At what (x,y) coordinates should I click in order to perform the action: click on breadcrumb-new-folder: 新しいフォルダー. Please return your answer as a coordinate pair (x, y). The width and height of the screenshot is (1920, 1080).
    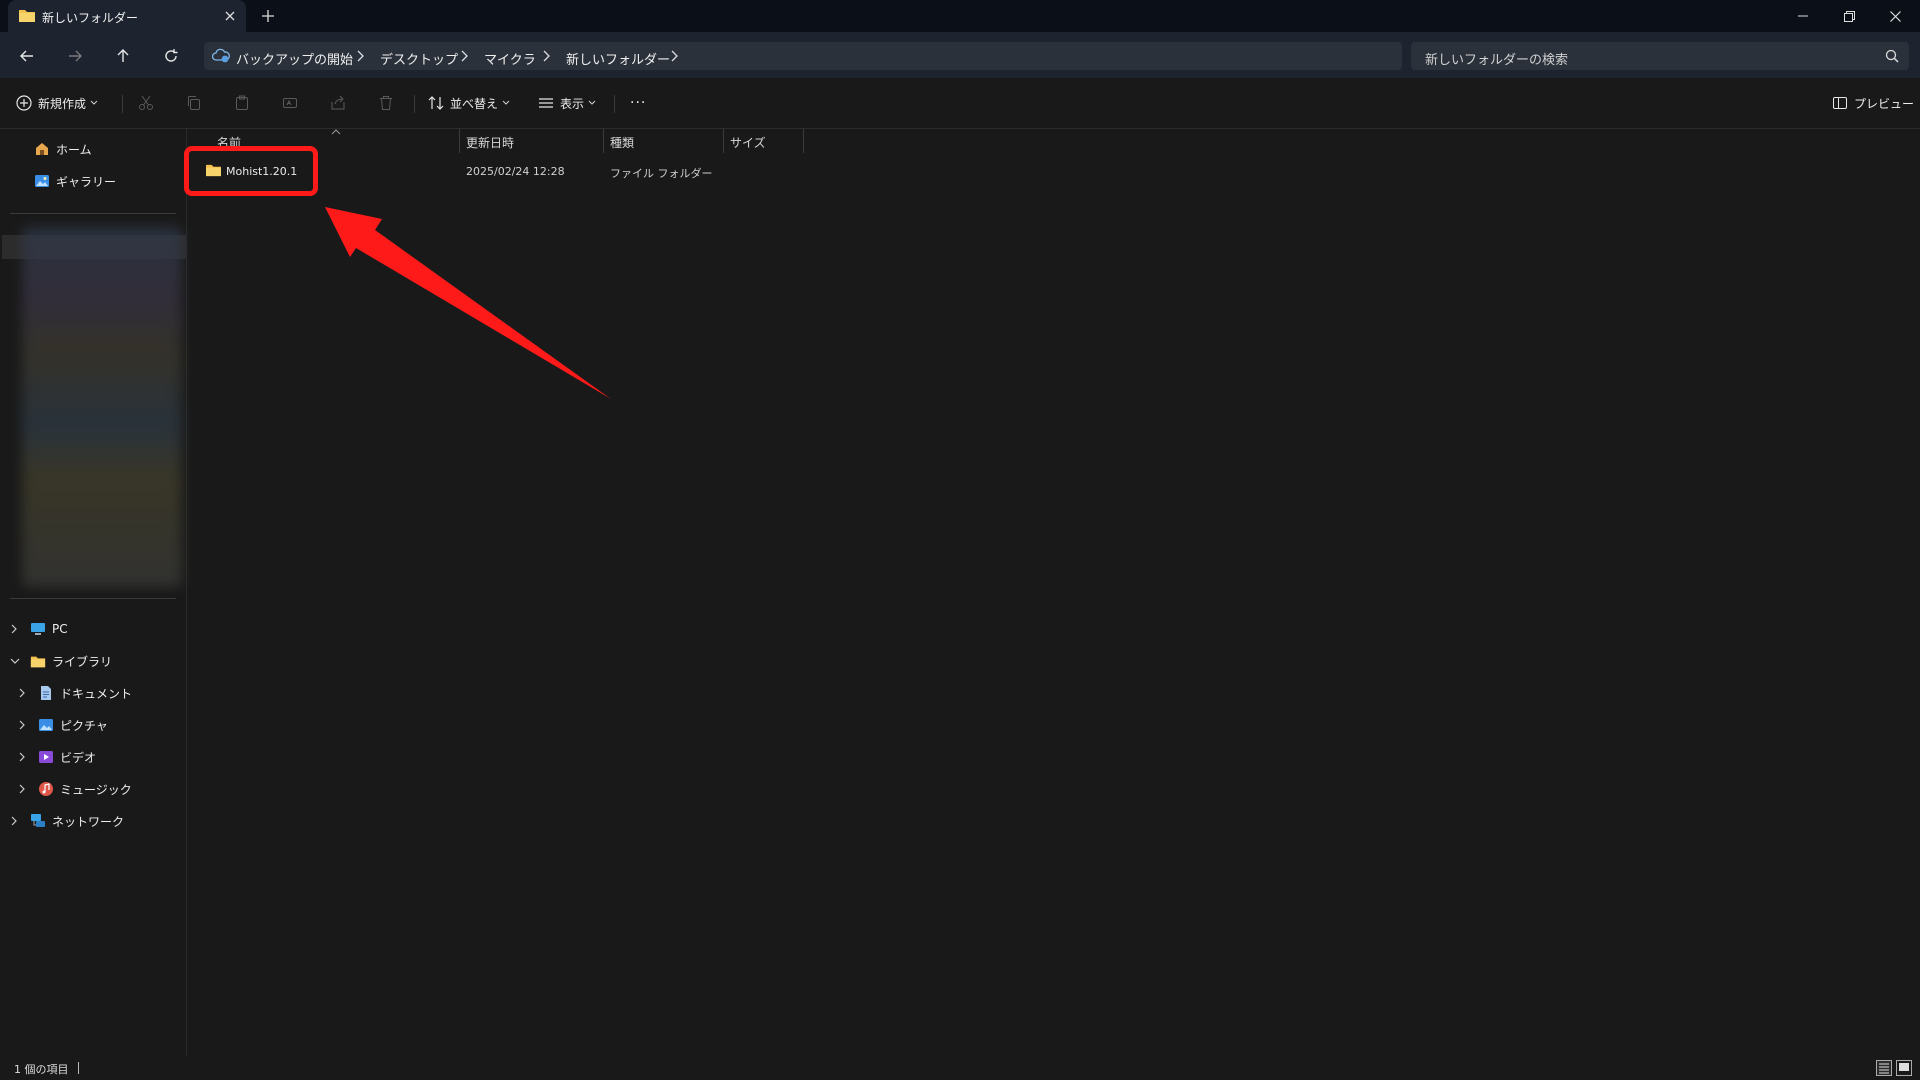
    Looking at the image, I should click on (618, 58).